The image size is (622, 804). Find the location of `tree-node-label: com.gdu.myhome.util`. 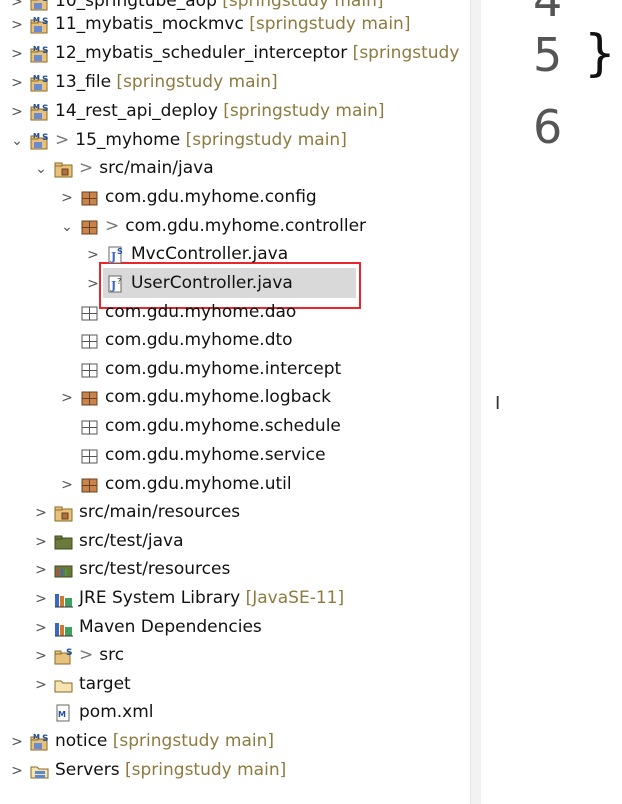

tree-node-label: com.gdu.myhome.util is located at coordinates (198, 484).